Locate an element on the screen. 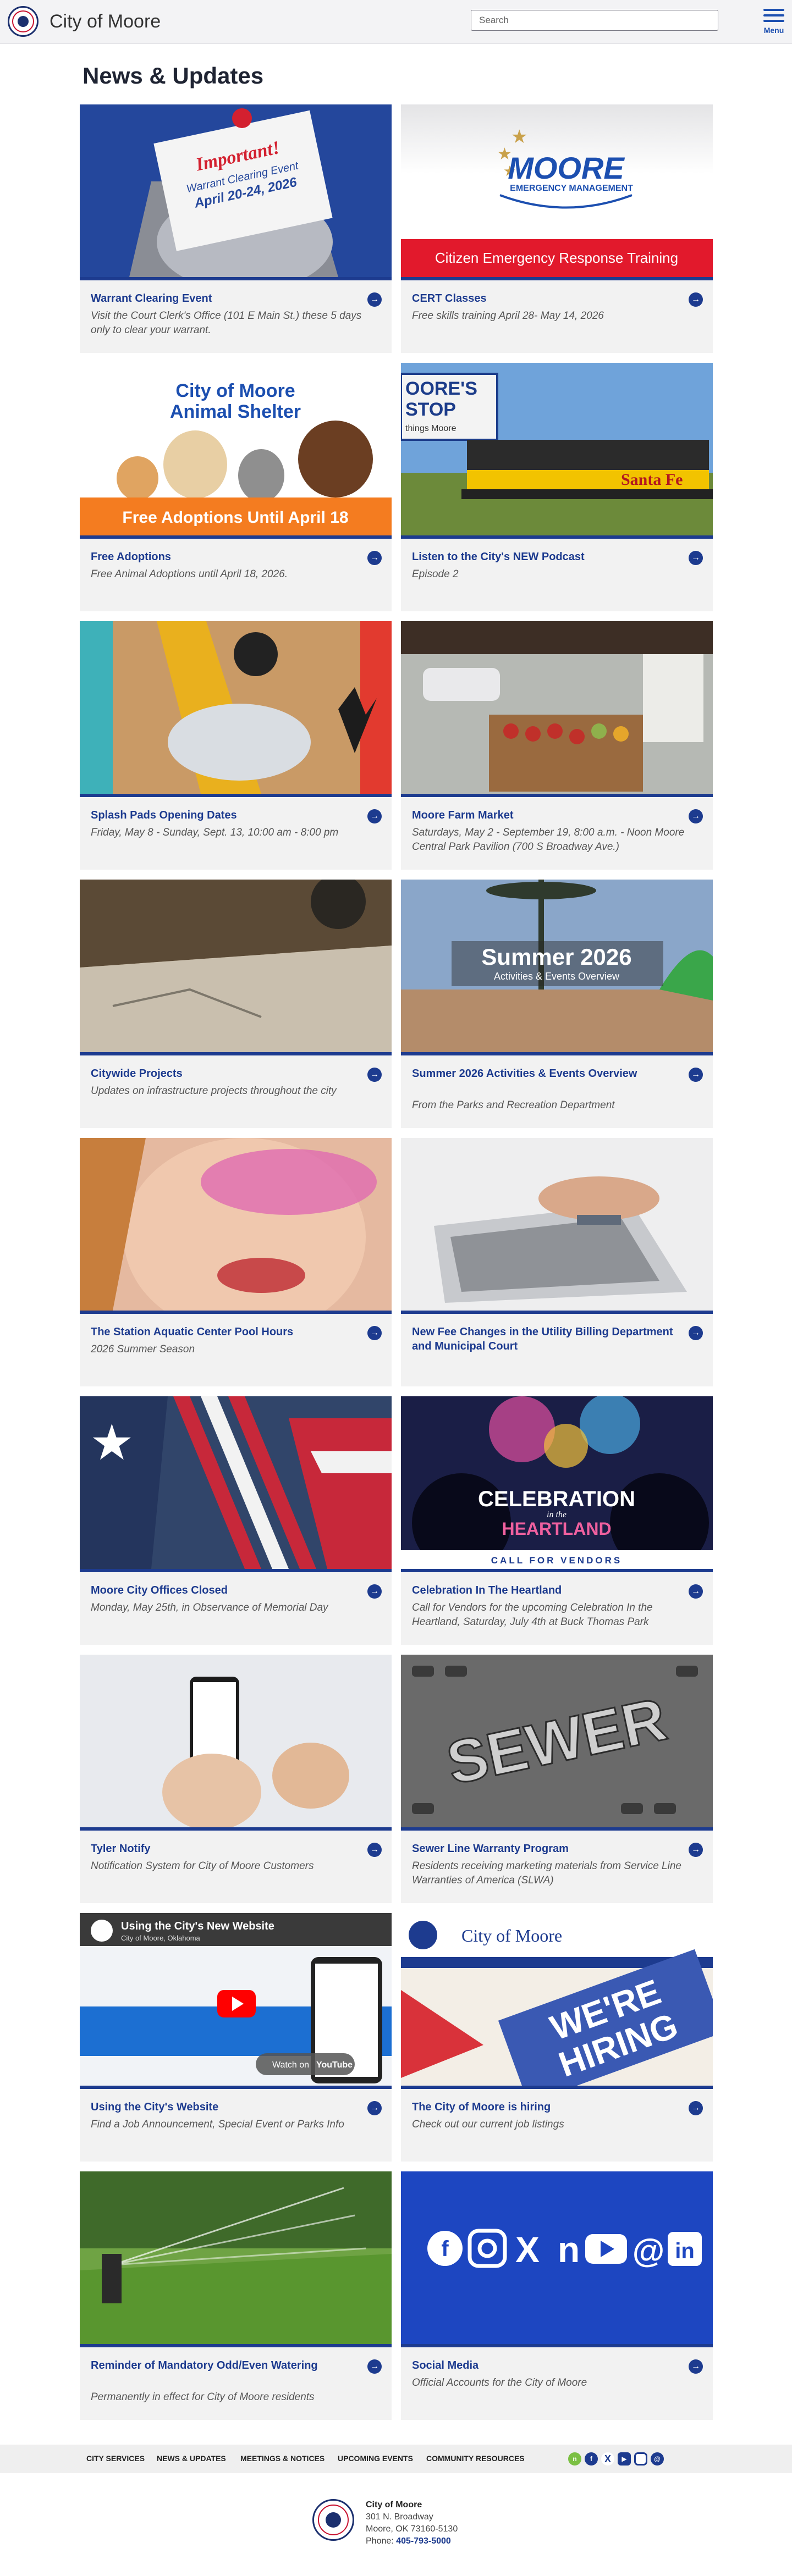 Image resolution: width=792 pixels, height=2576 pixels. footer-link-events: UPCOMING EVENTS is located at coordinates (376, 2458).